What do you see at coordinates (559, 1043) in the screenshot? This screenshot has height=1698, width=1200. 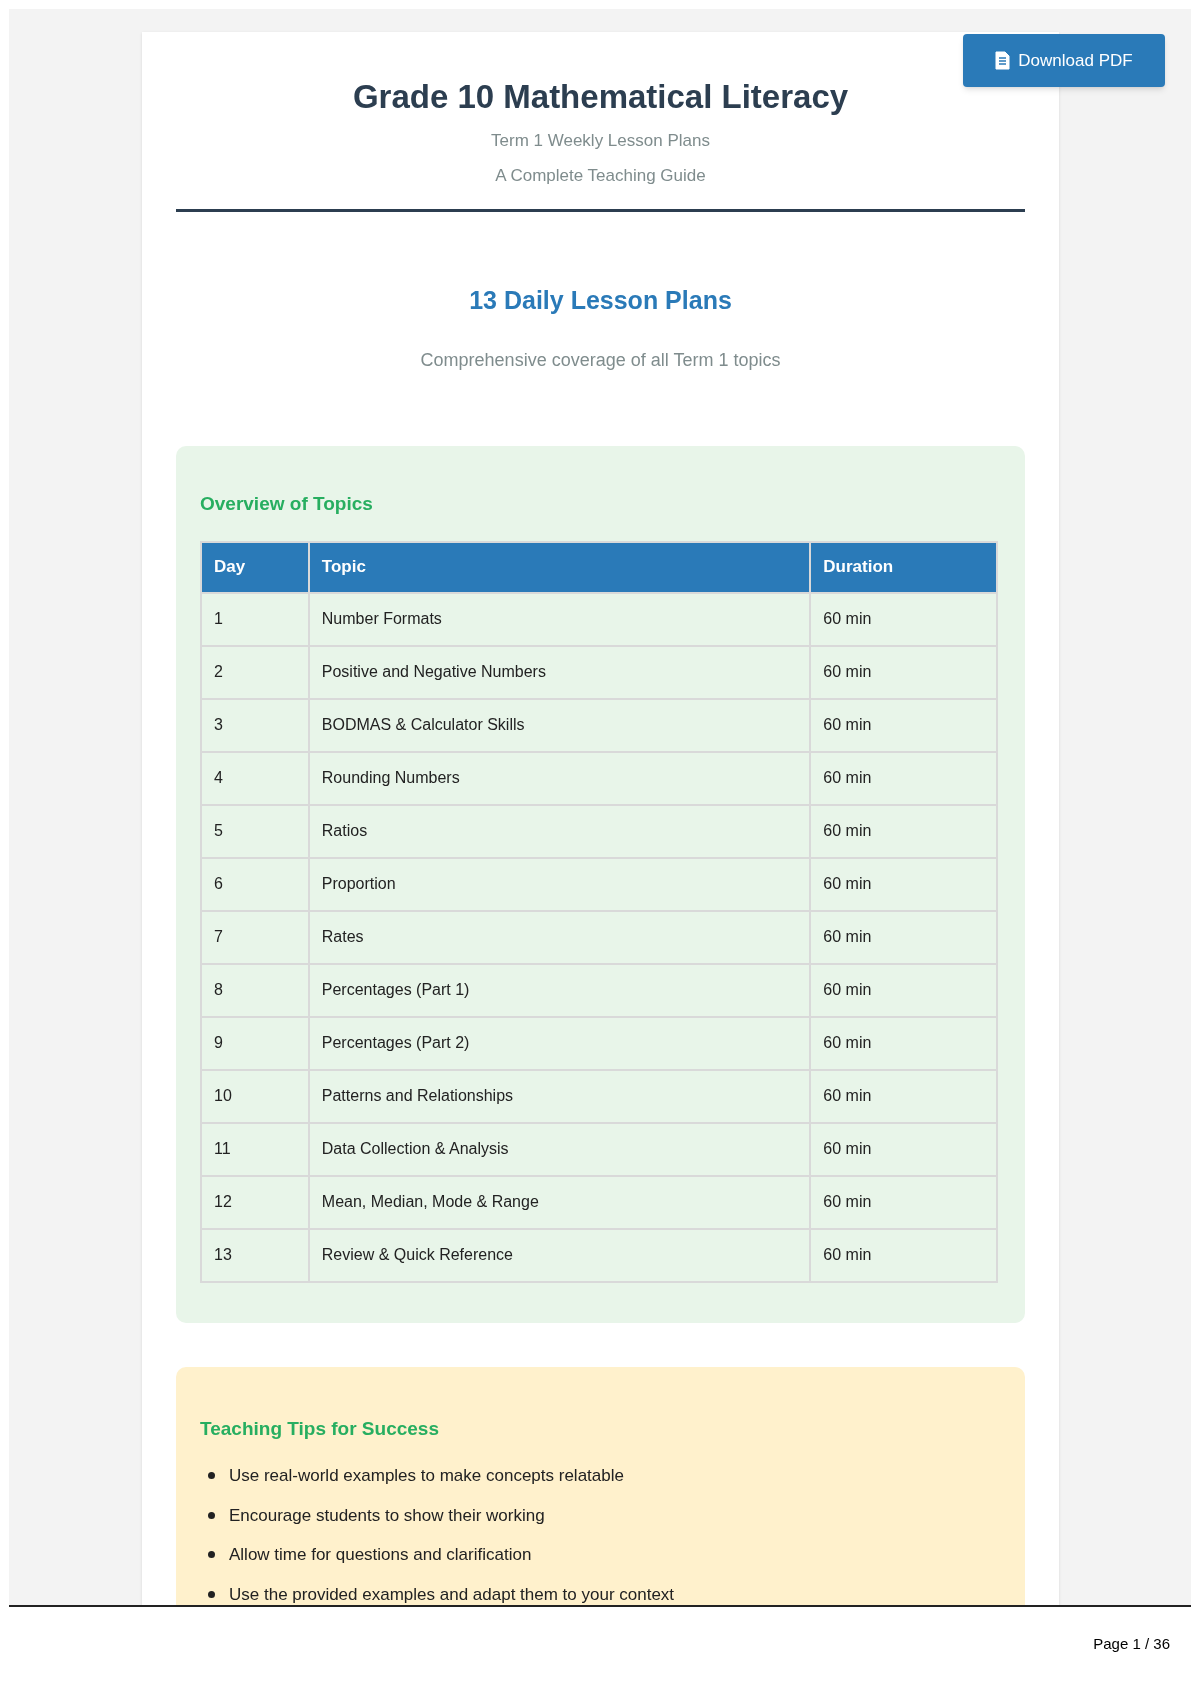 I see `table-cell: Percentages (Part 2)` at bounding box center [559, 1043].